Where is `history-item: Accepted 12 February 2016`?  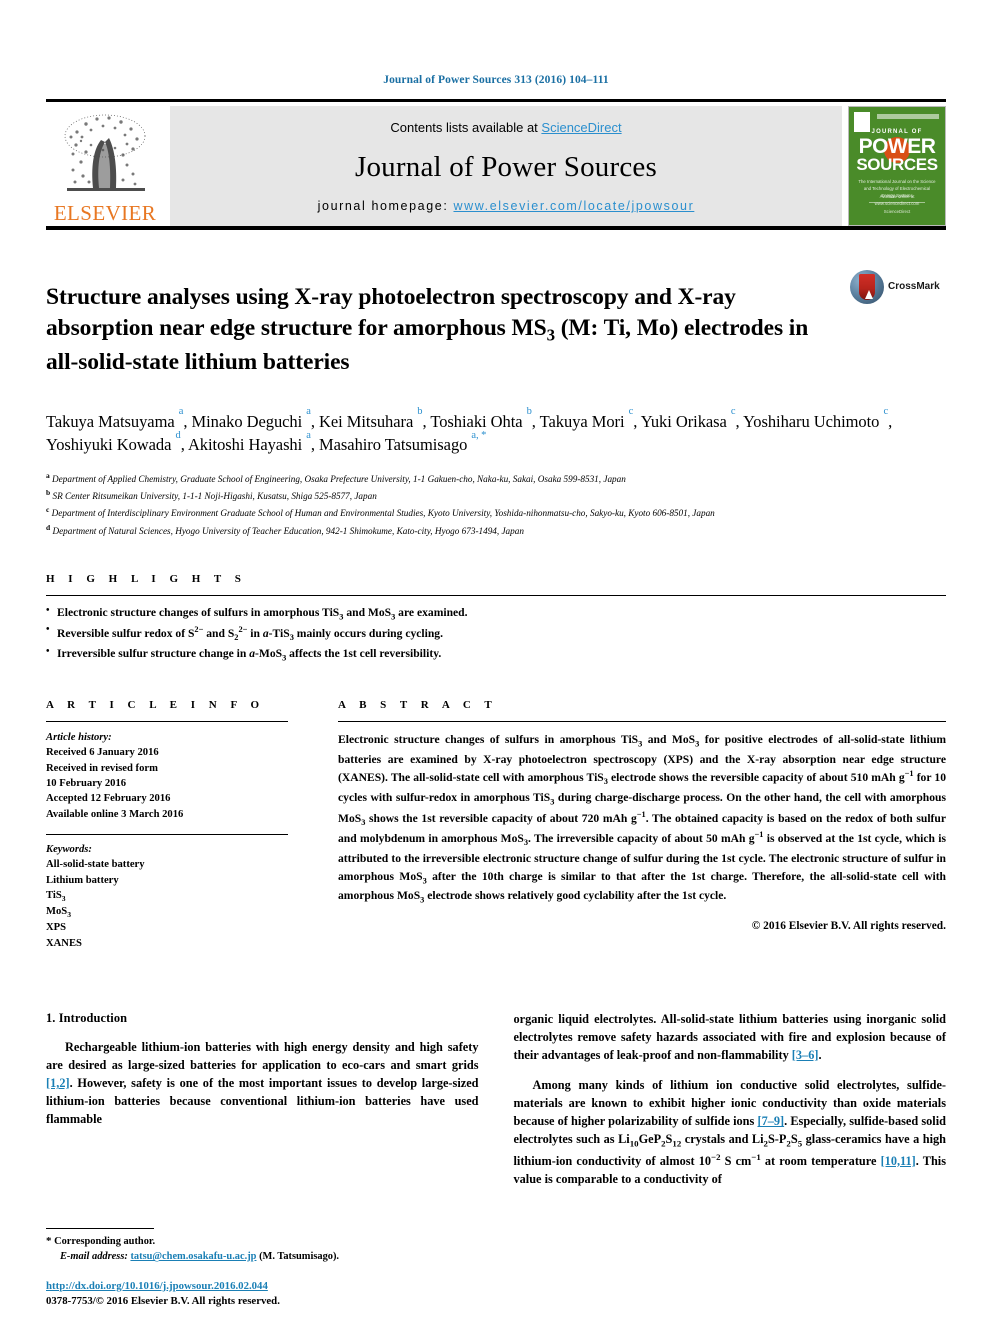 history-item: Accepted 12 February 2016 is located at coordinates (108, 799).